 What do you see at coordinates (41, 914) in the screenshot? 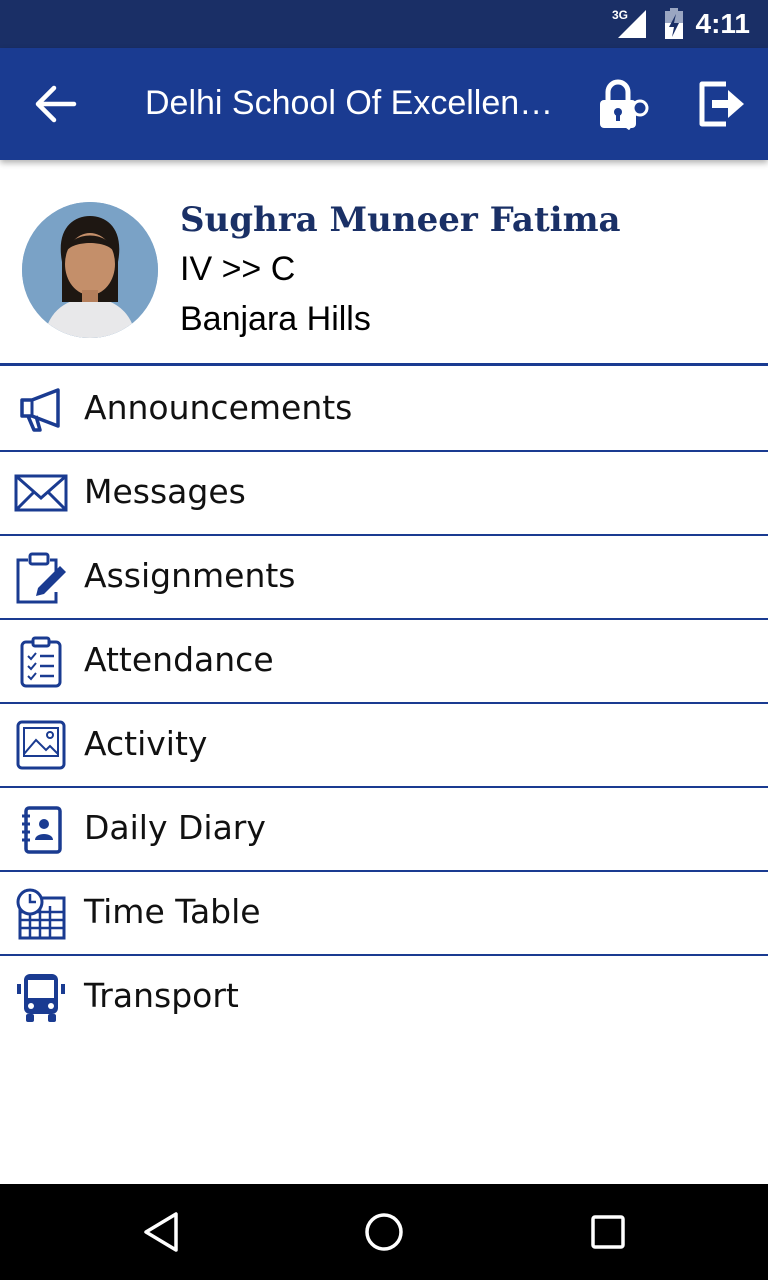
I see `clock-calendar-icon` at bounding box center [41, 914].